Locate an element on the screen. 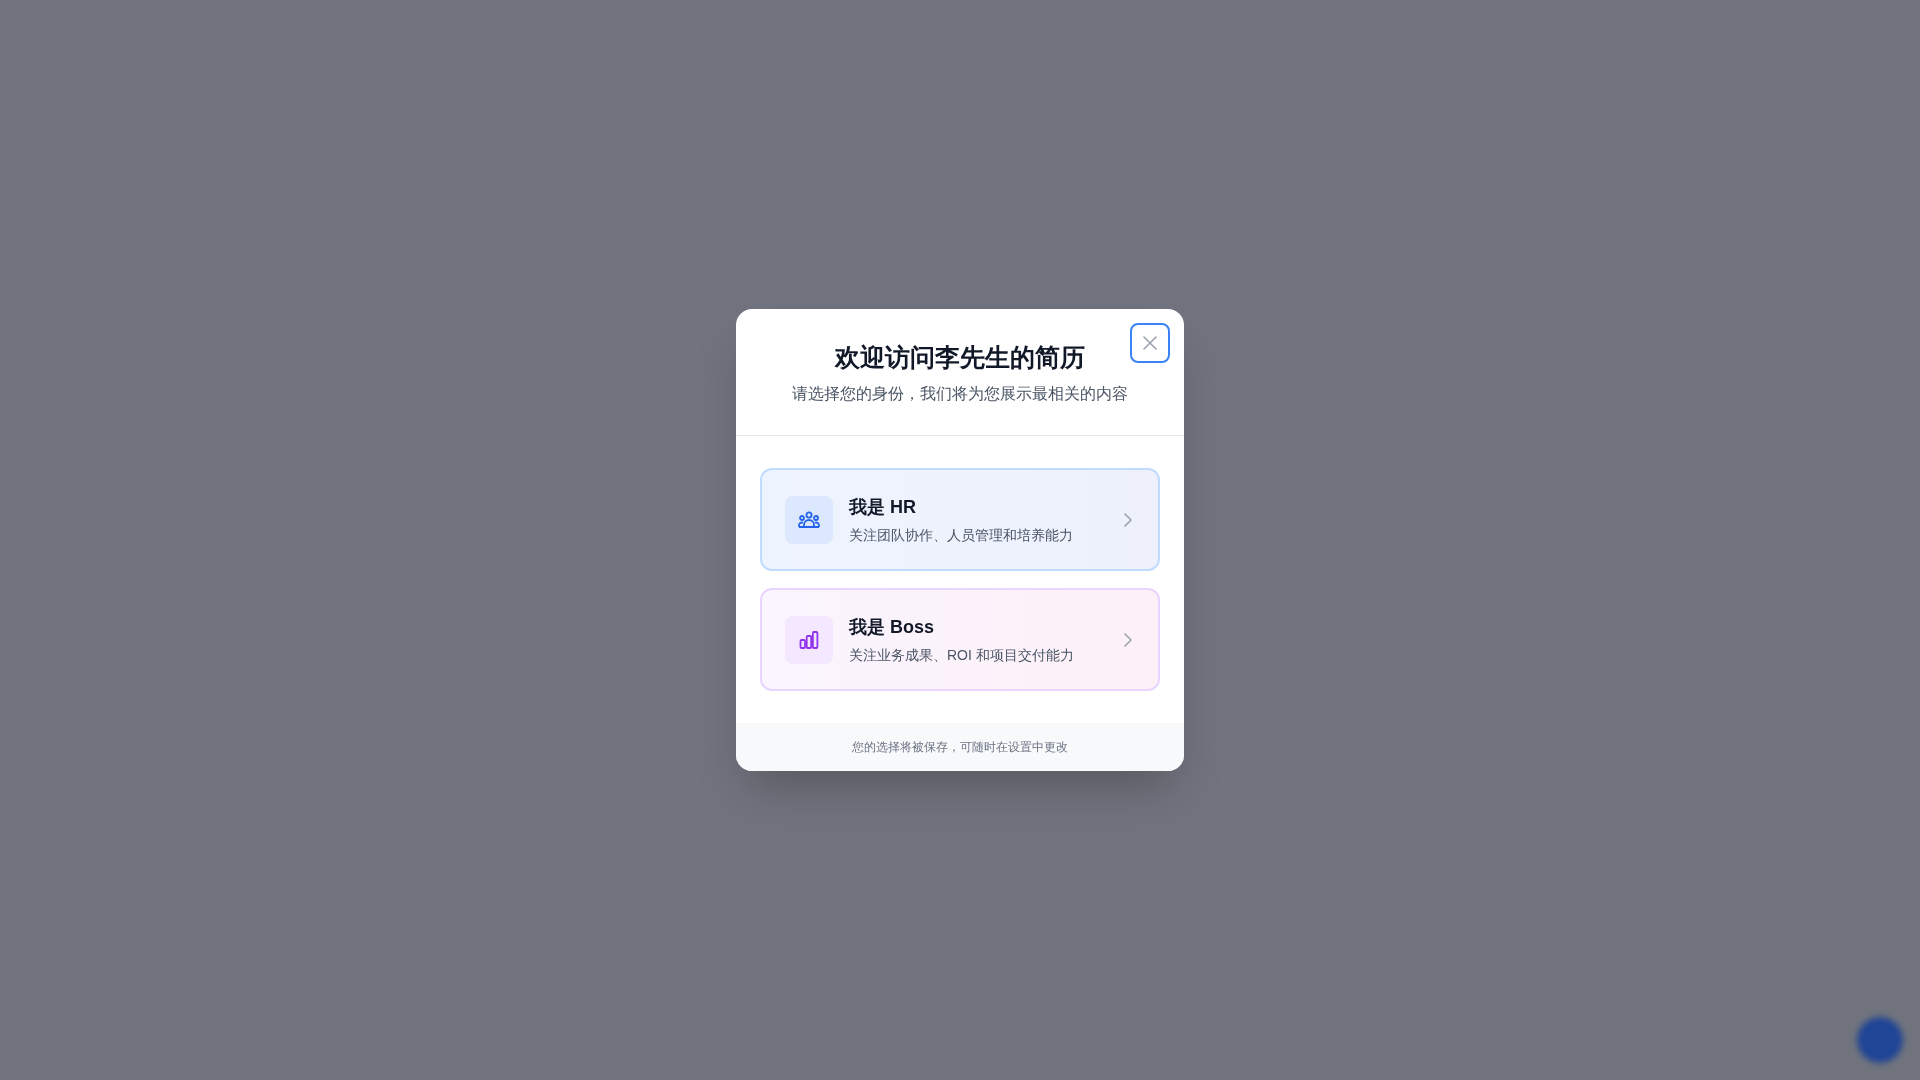  role-option-card: 我是 Boss 关注业务成果、ROI 和项目交付能力 is located at coordinates (960, 639).